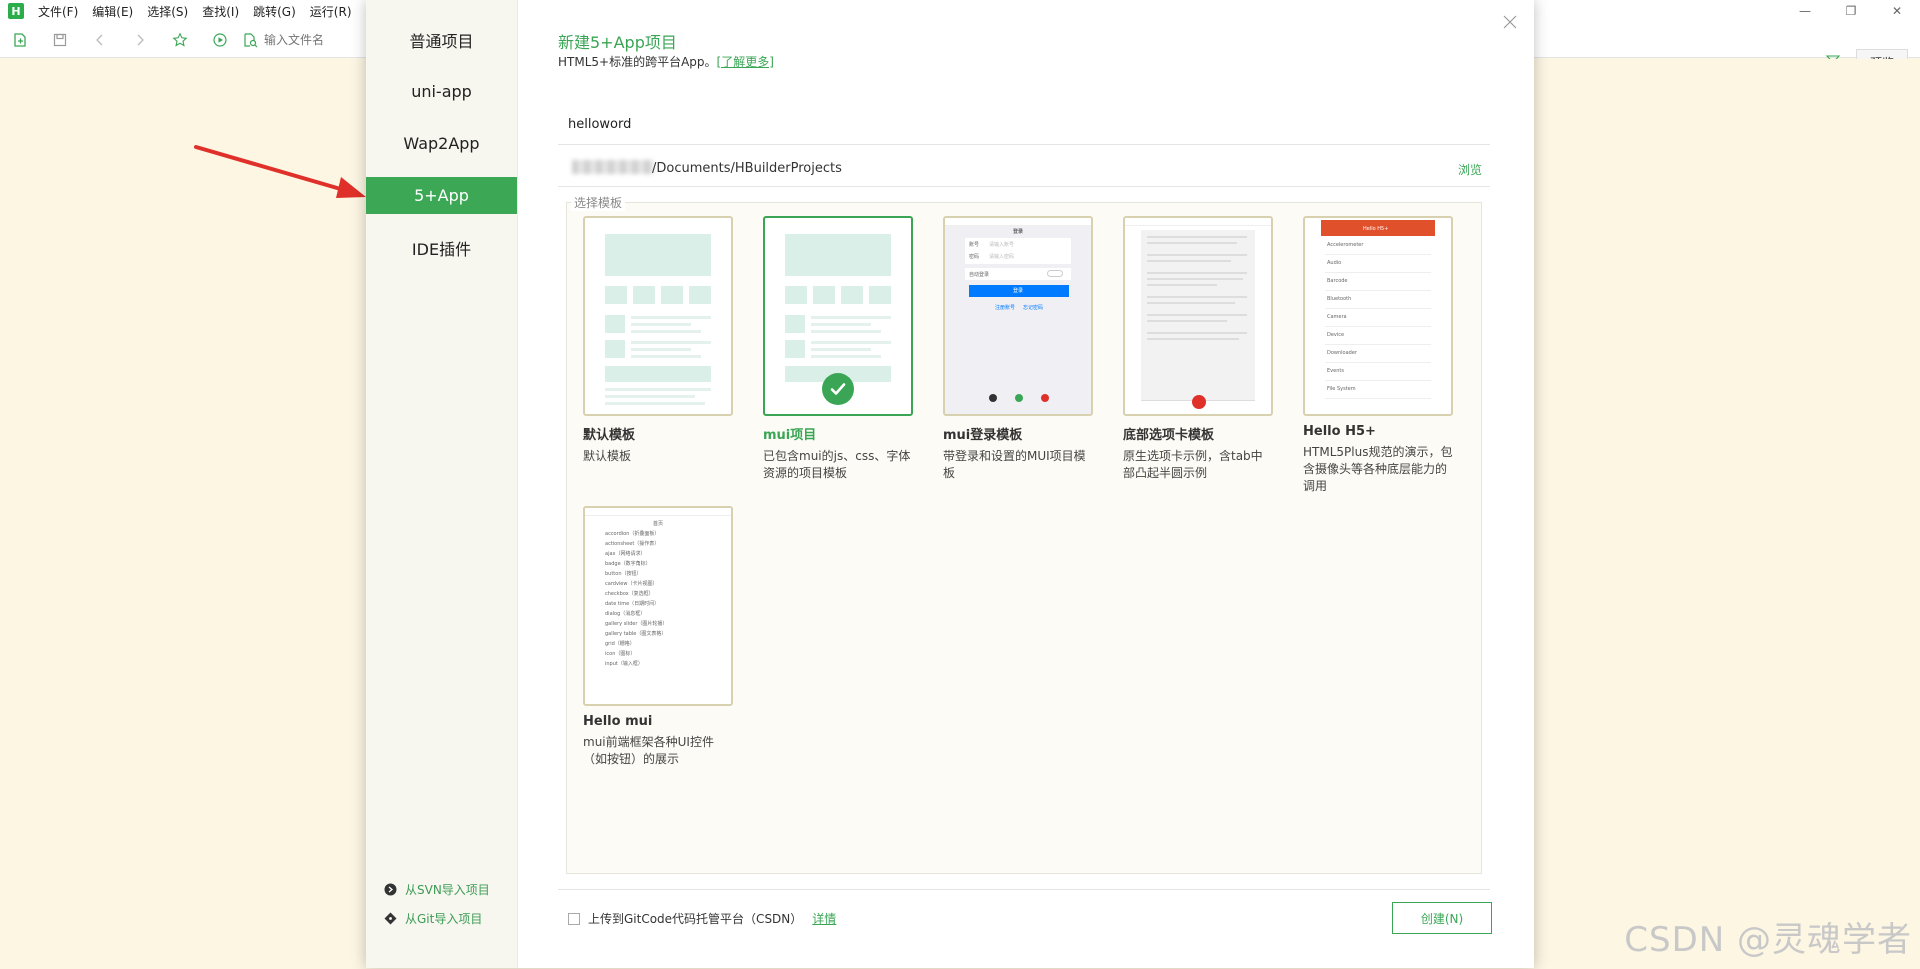 Image resolution: width=1920 pixels, height=969 pixels. What do you see at coordinates (1768, 940) in the screenshot?
I see `watermark: CSDN @灵魂学者` at bounding box center [1768, 940].